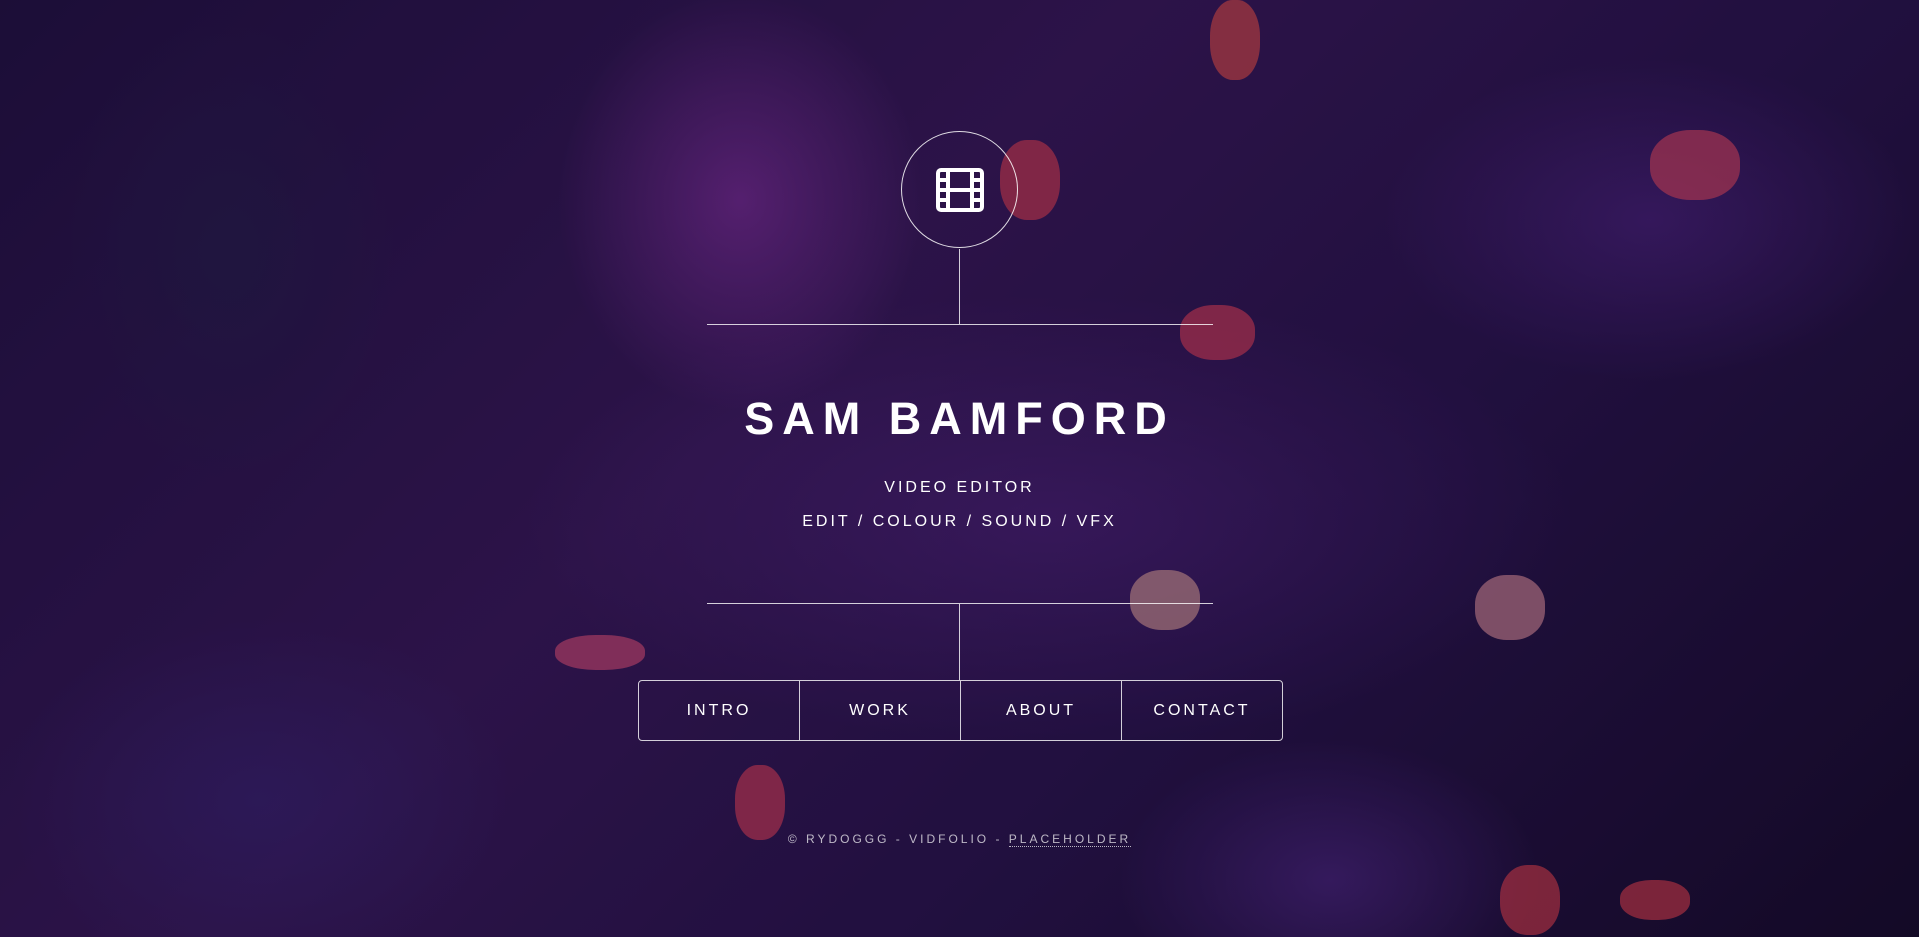  What do you see at coordinates (1040, 710) in the screenshot?
I see `nav-item-about: ABOUT` at bounding box center [1040, 710].